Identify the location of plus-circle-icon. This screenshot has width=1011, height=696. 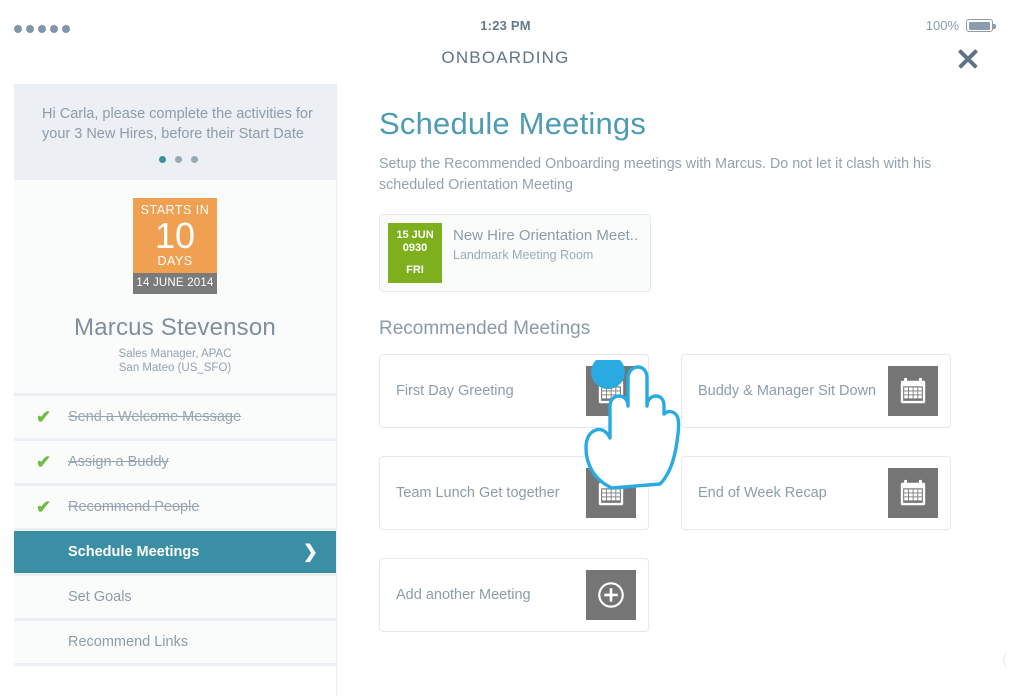
(611, 595).